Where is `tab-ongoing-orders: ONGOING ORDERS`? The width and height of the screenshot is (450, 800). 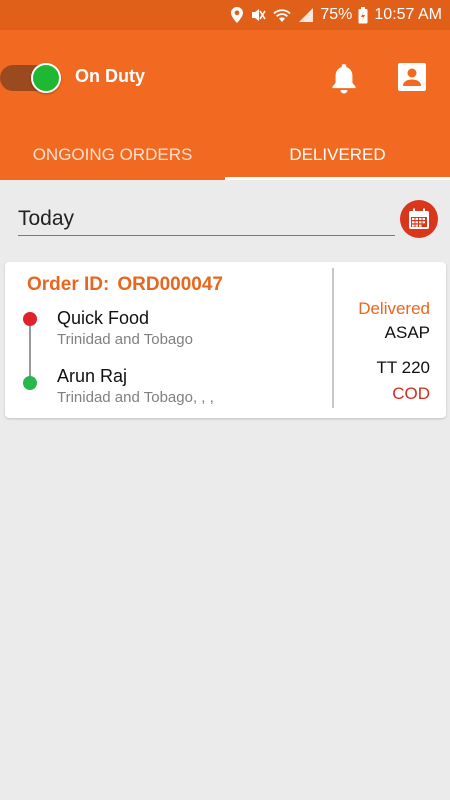 tab-ongoing-orders: ONGOING ORDERS is located at coordinates (112, 155).